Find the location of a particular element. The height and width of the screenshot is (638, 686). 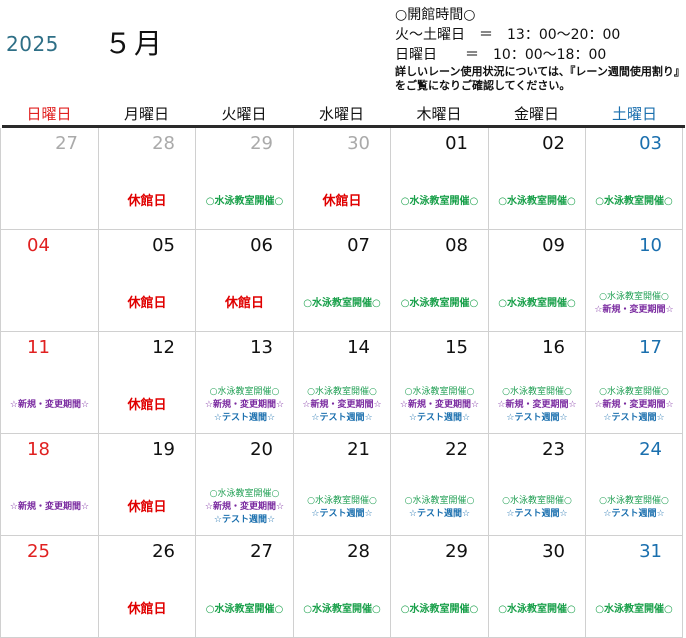

day-events: ○水泳教室開催○ ☆新規・変更期間☆ is located at coordinates (634, 301).